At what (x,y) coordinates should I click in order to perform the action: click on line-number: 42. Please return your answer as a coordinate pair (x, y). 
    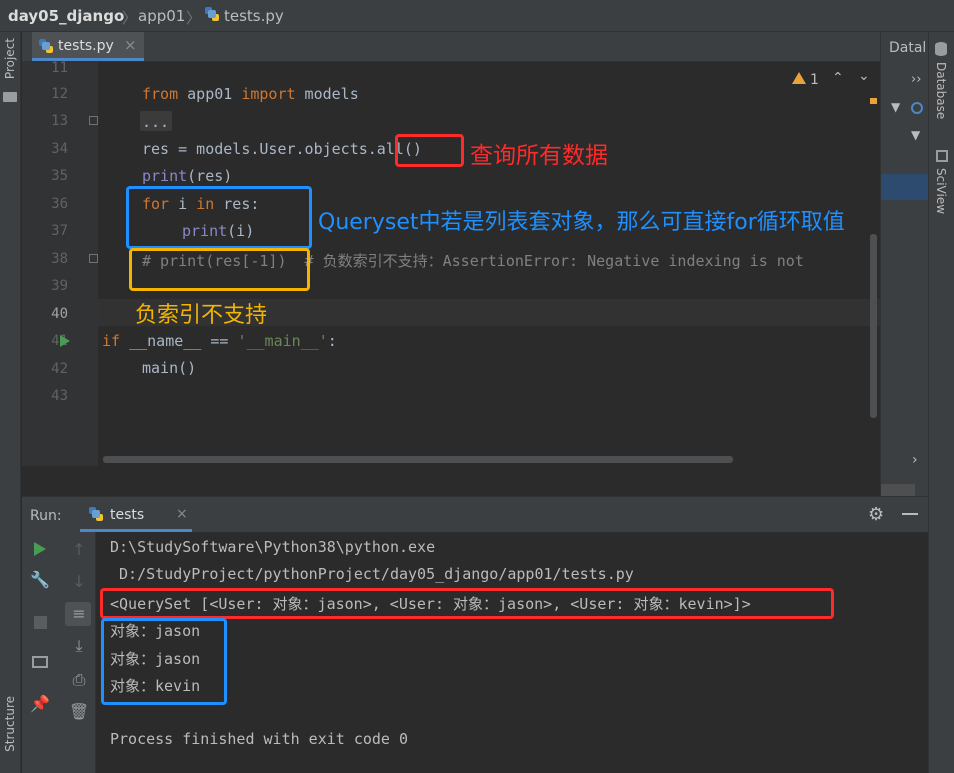
    Looking at the image, I should click on (59, 369).